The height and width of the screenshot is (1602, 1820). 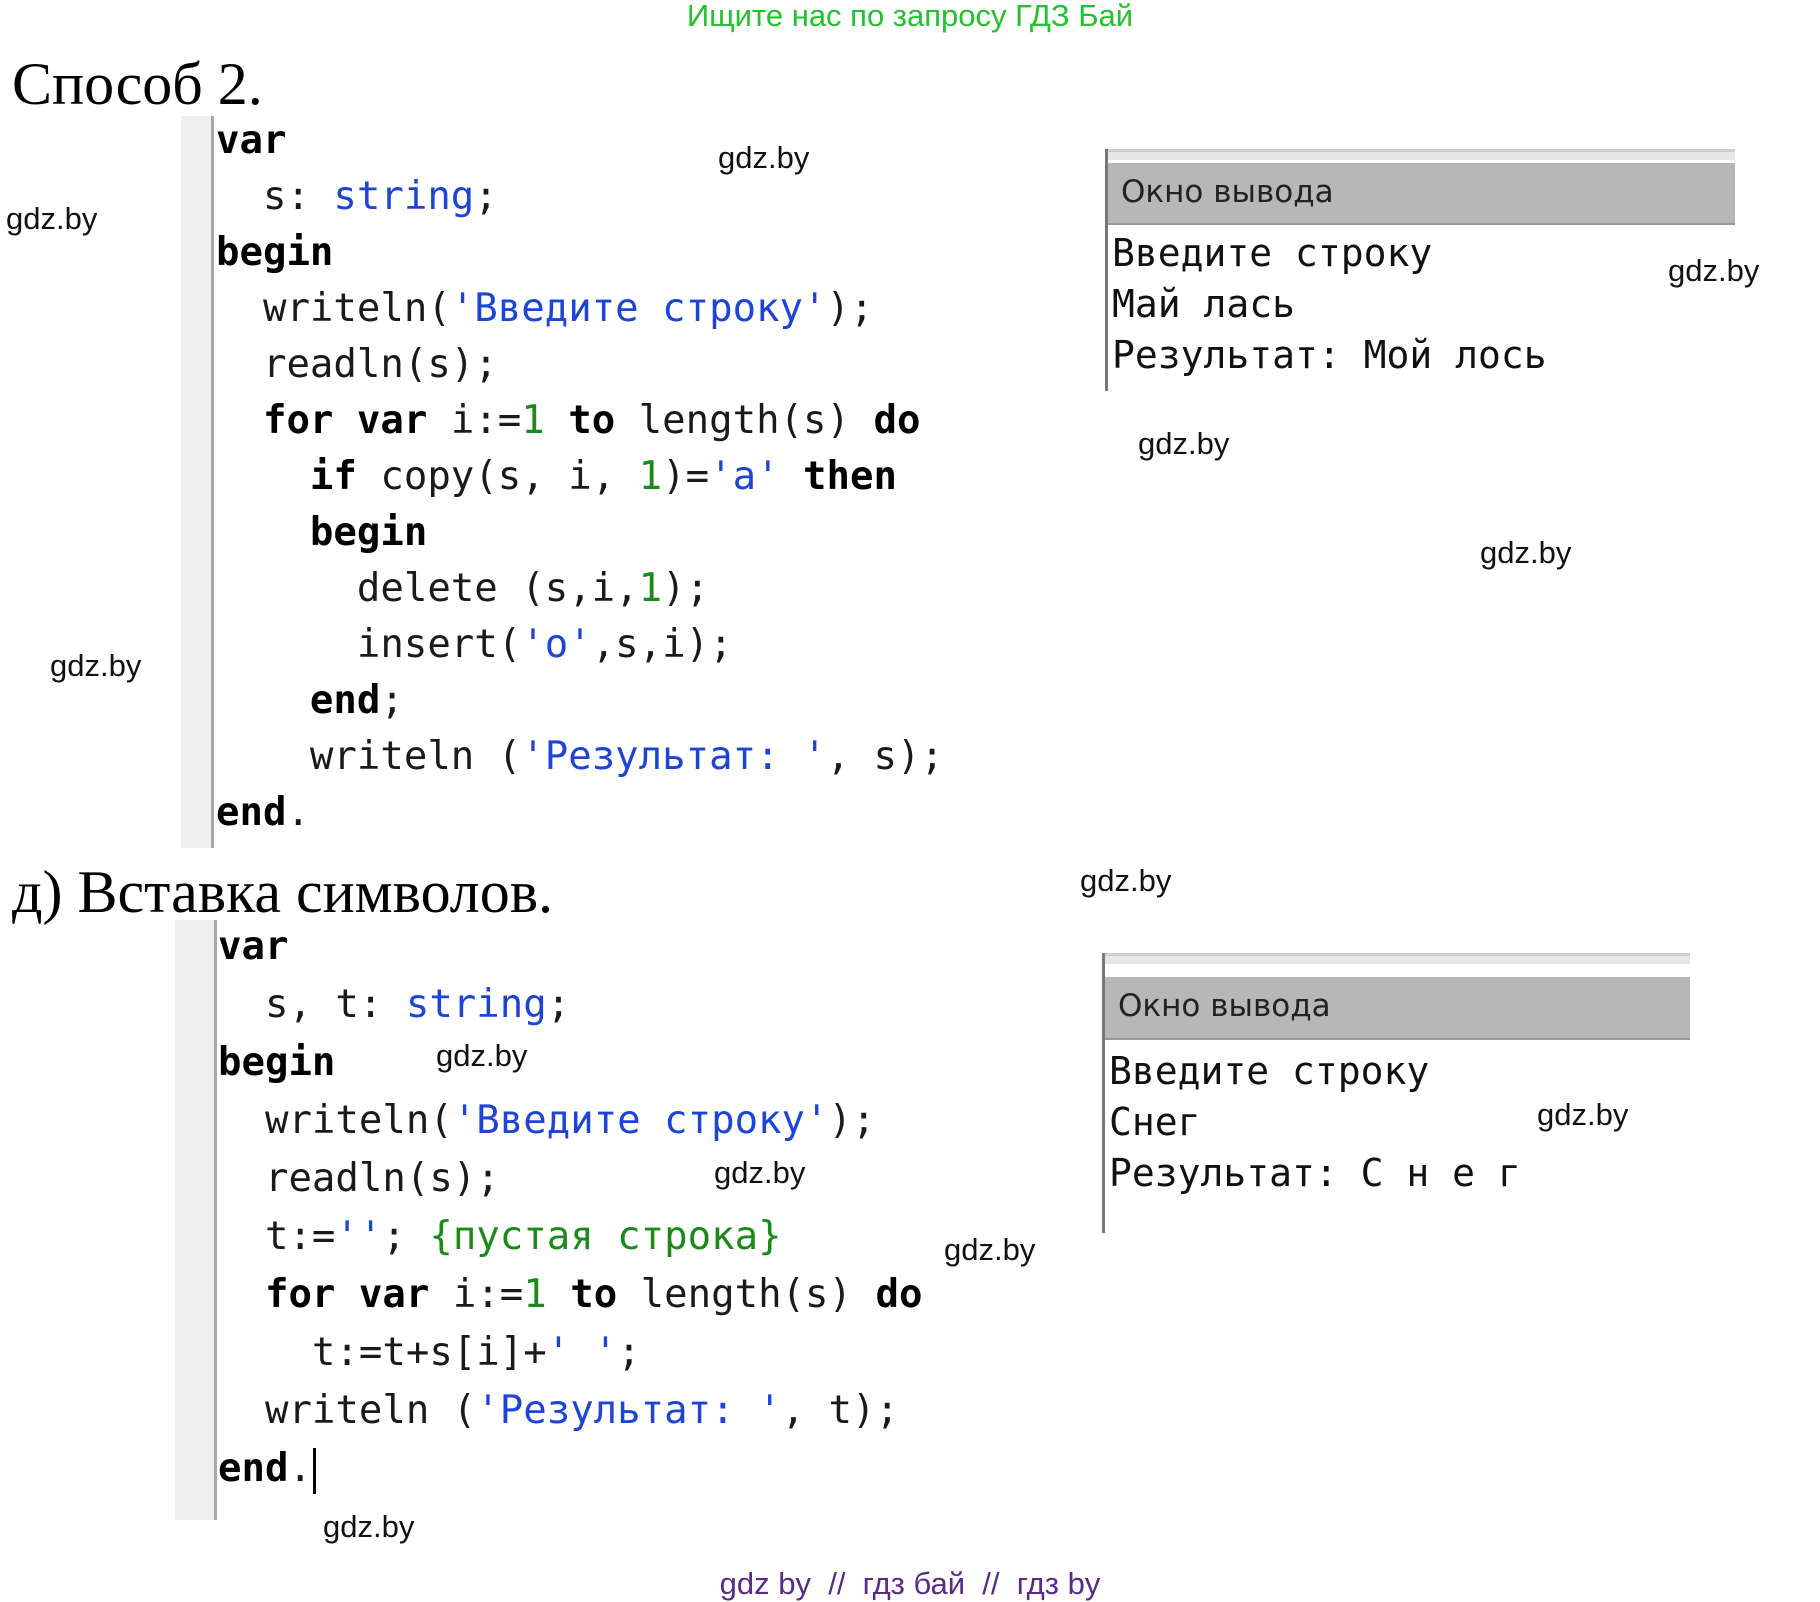 I want to click on output-line: Снег, so click(x=1155, y=1122).